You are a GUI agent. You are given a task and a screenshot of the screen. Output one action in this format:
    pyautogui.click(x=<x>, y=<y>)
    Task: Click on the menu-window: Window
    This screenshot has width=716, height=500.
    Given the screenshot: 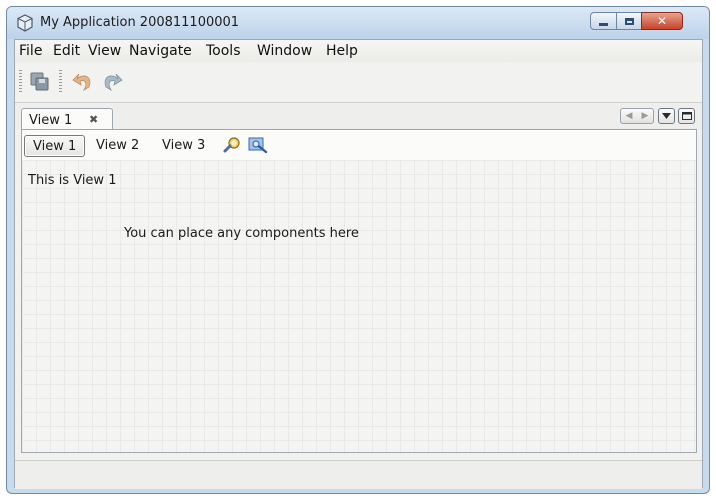 What is the action you would take?
    pyautogui.click(x=284, y=51)
    